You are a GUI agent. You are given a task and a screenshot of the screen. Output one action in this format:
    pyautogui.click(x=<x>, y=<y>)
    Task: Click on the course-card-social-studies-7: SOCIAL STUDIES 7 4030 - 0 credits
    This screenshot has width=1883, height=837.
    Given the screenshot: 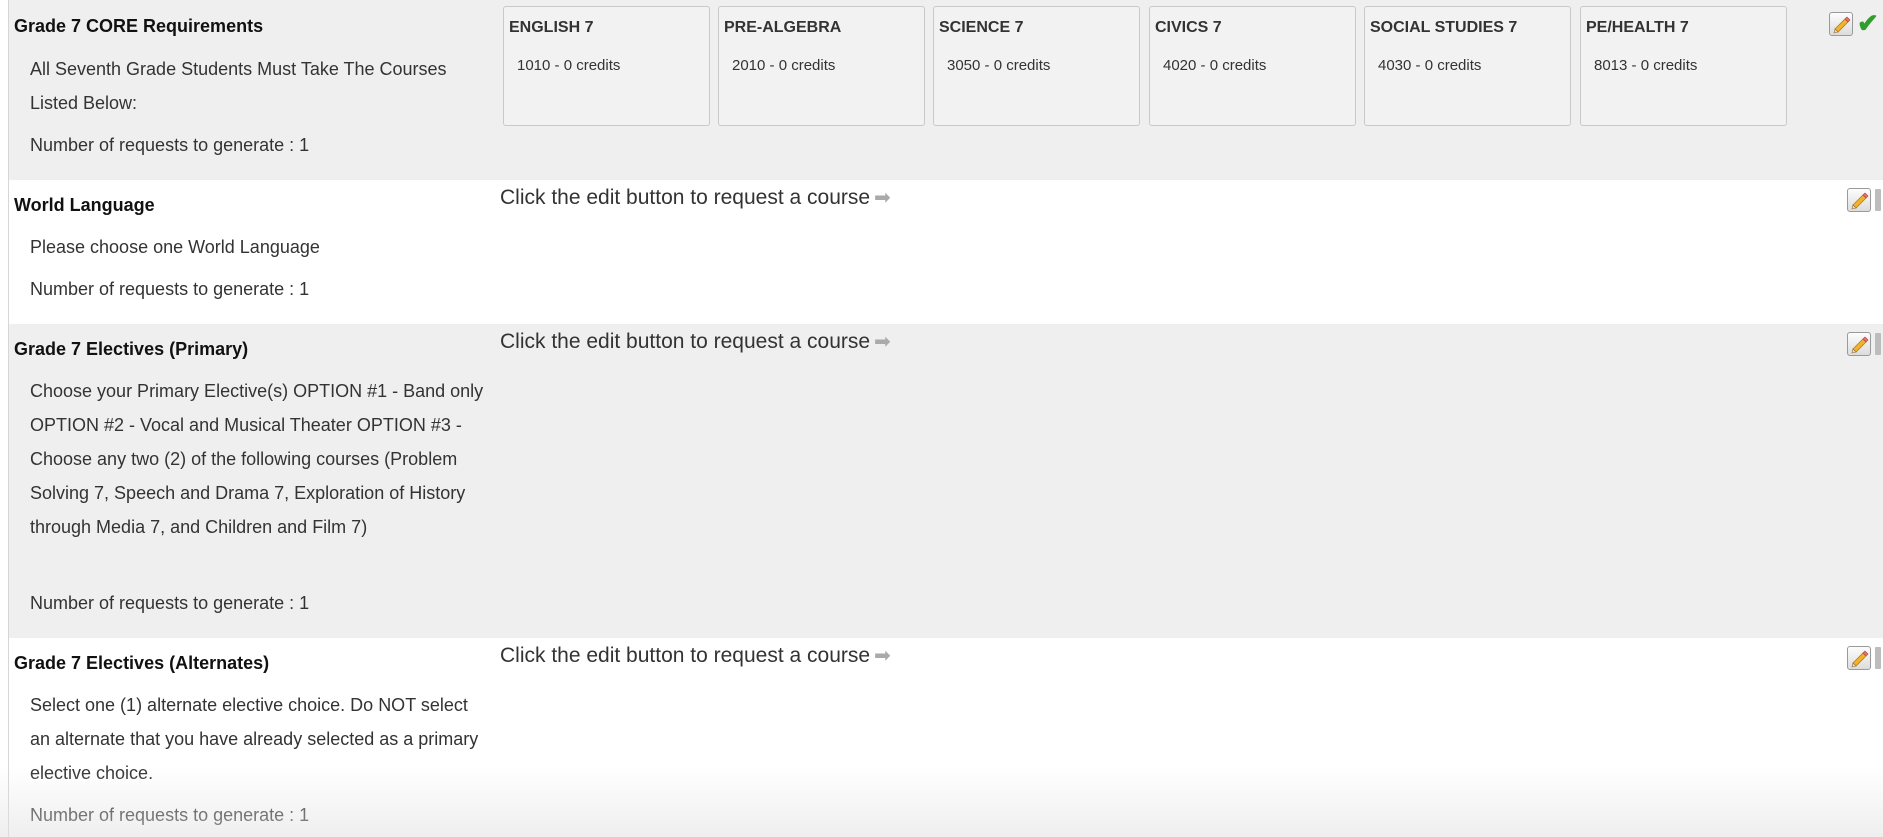 What is the action you would take?
    pyautogui.click(x=1467, y=66)
    